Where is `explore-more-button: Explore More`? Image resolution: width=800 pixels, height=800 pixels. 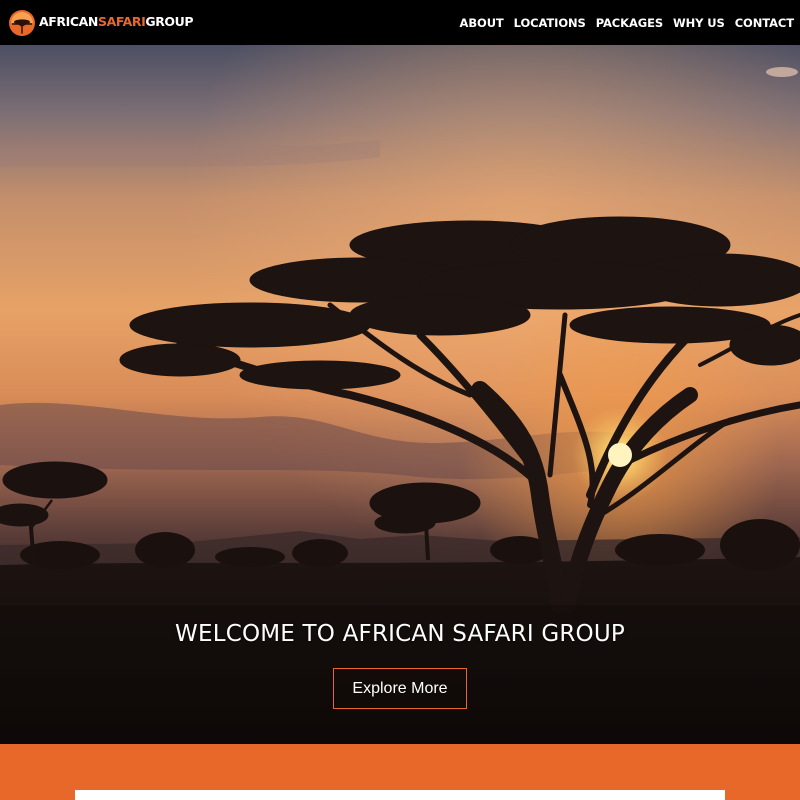
explore-more-button: Explore More is located at coordinates (400, 688).